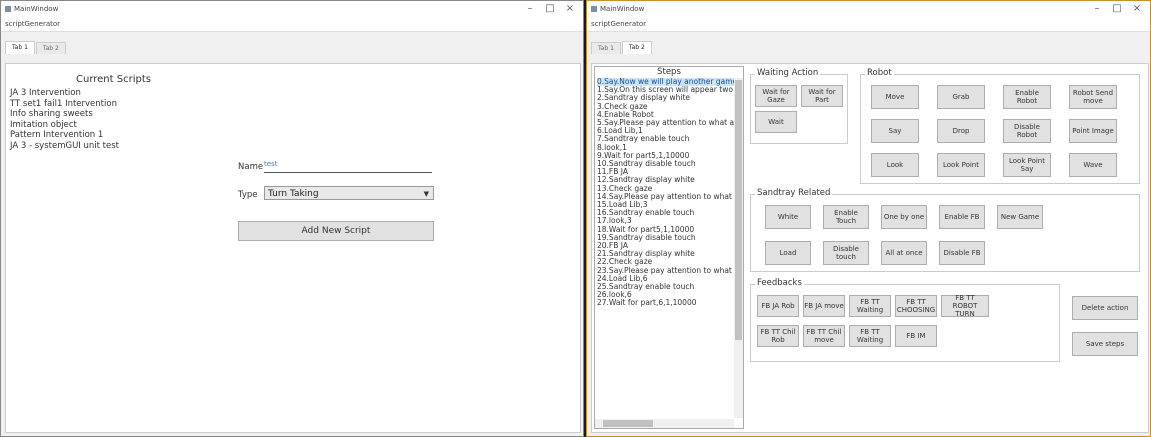 This screenshot has width=1151, height=437. I want to click on delete-action-button: Delete action, so click(1105, 308).